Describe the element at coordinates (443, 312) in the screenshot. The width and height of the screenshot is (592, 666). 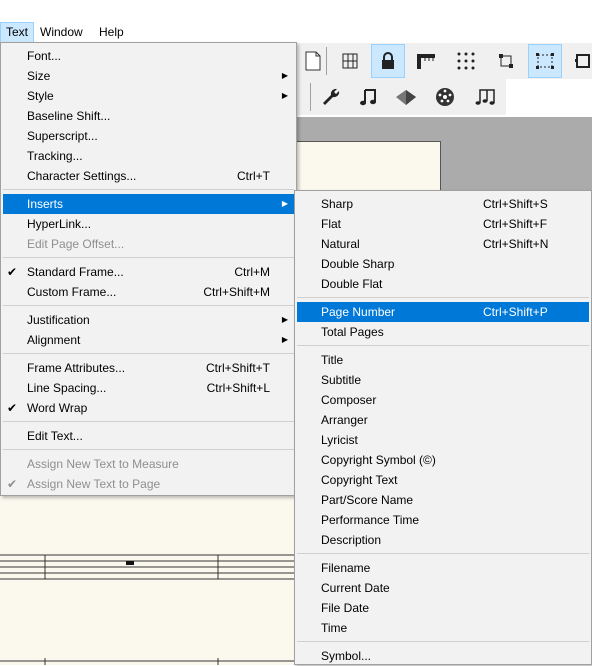
I see `submenu-item-page-number: Page Number Ctrl+Shift+P` at that location.